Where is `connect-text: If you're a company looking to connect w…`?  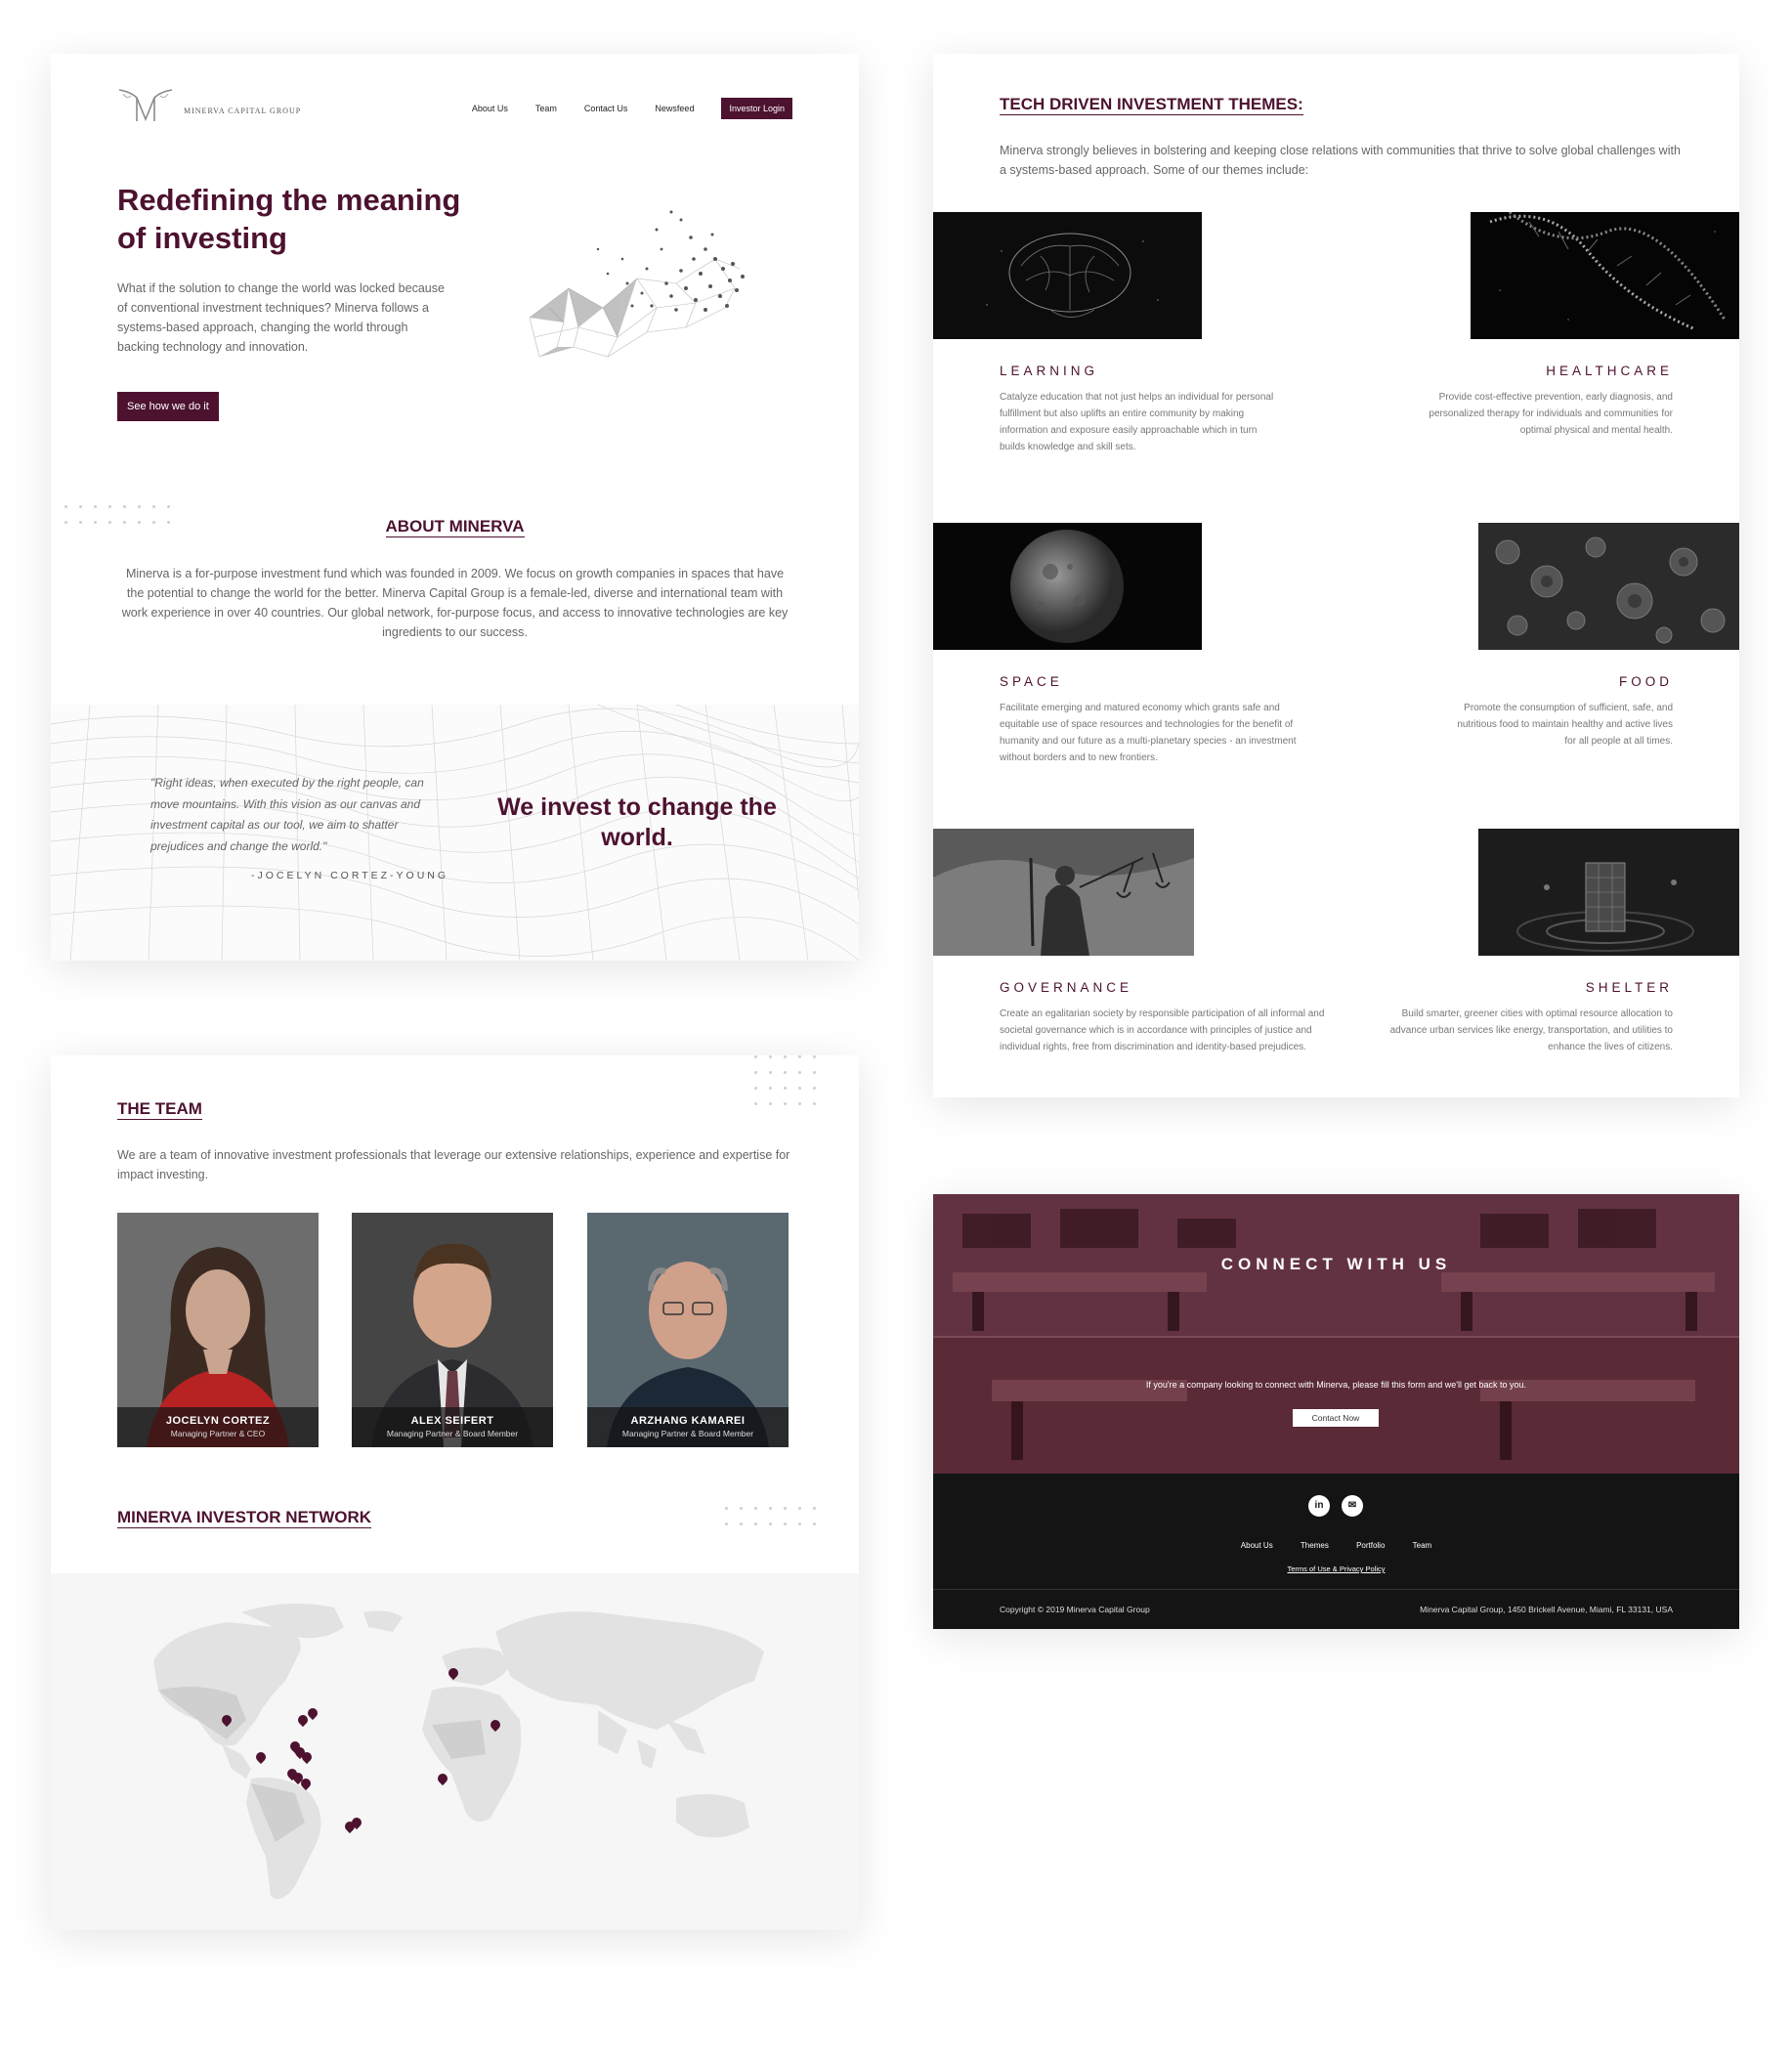
connect-text: If you're a company looking to connect w… is located at coordinates (1336, 1385).